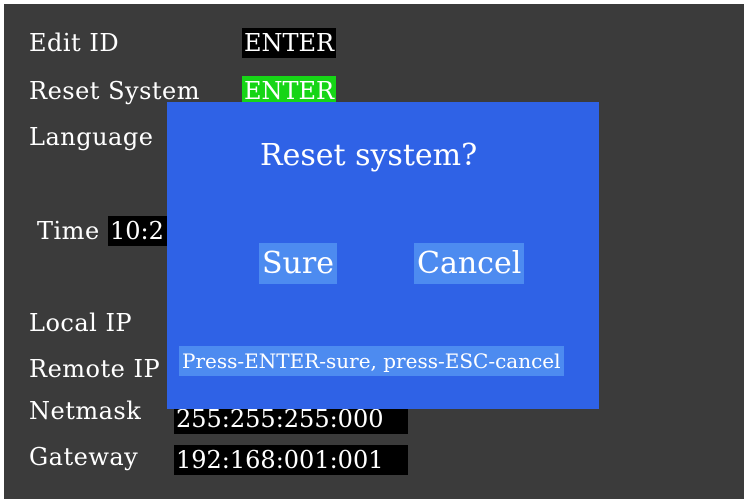 This screenshot has height=503, width=748. I want to click on gateway-label: Gateway, so click(84, 457).